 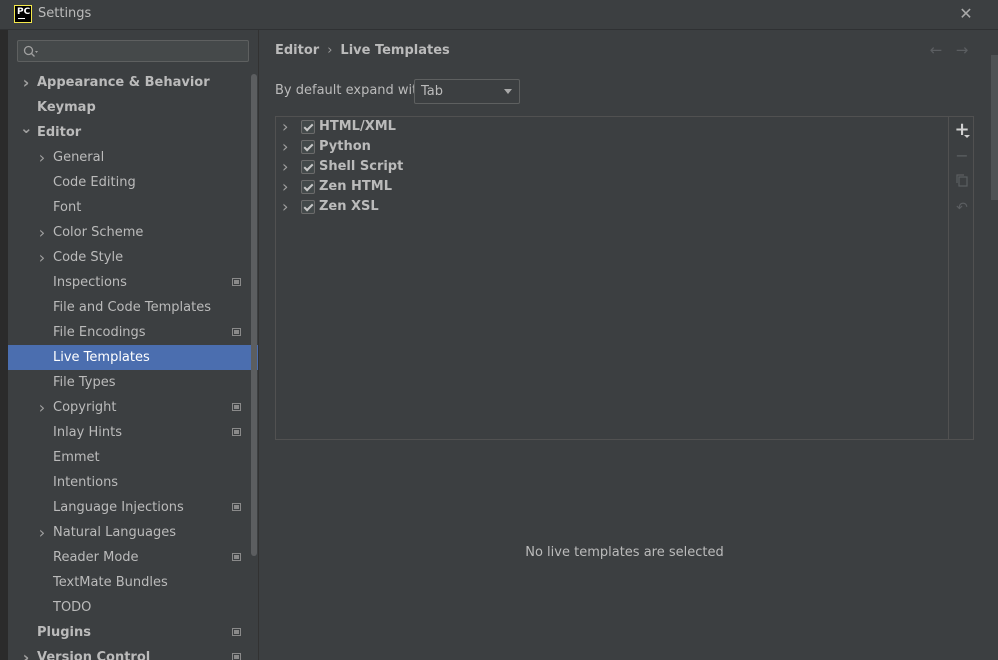 I want to click on breadcrumb-parent: Editor, so click(x=297, y=50).